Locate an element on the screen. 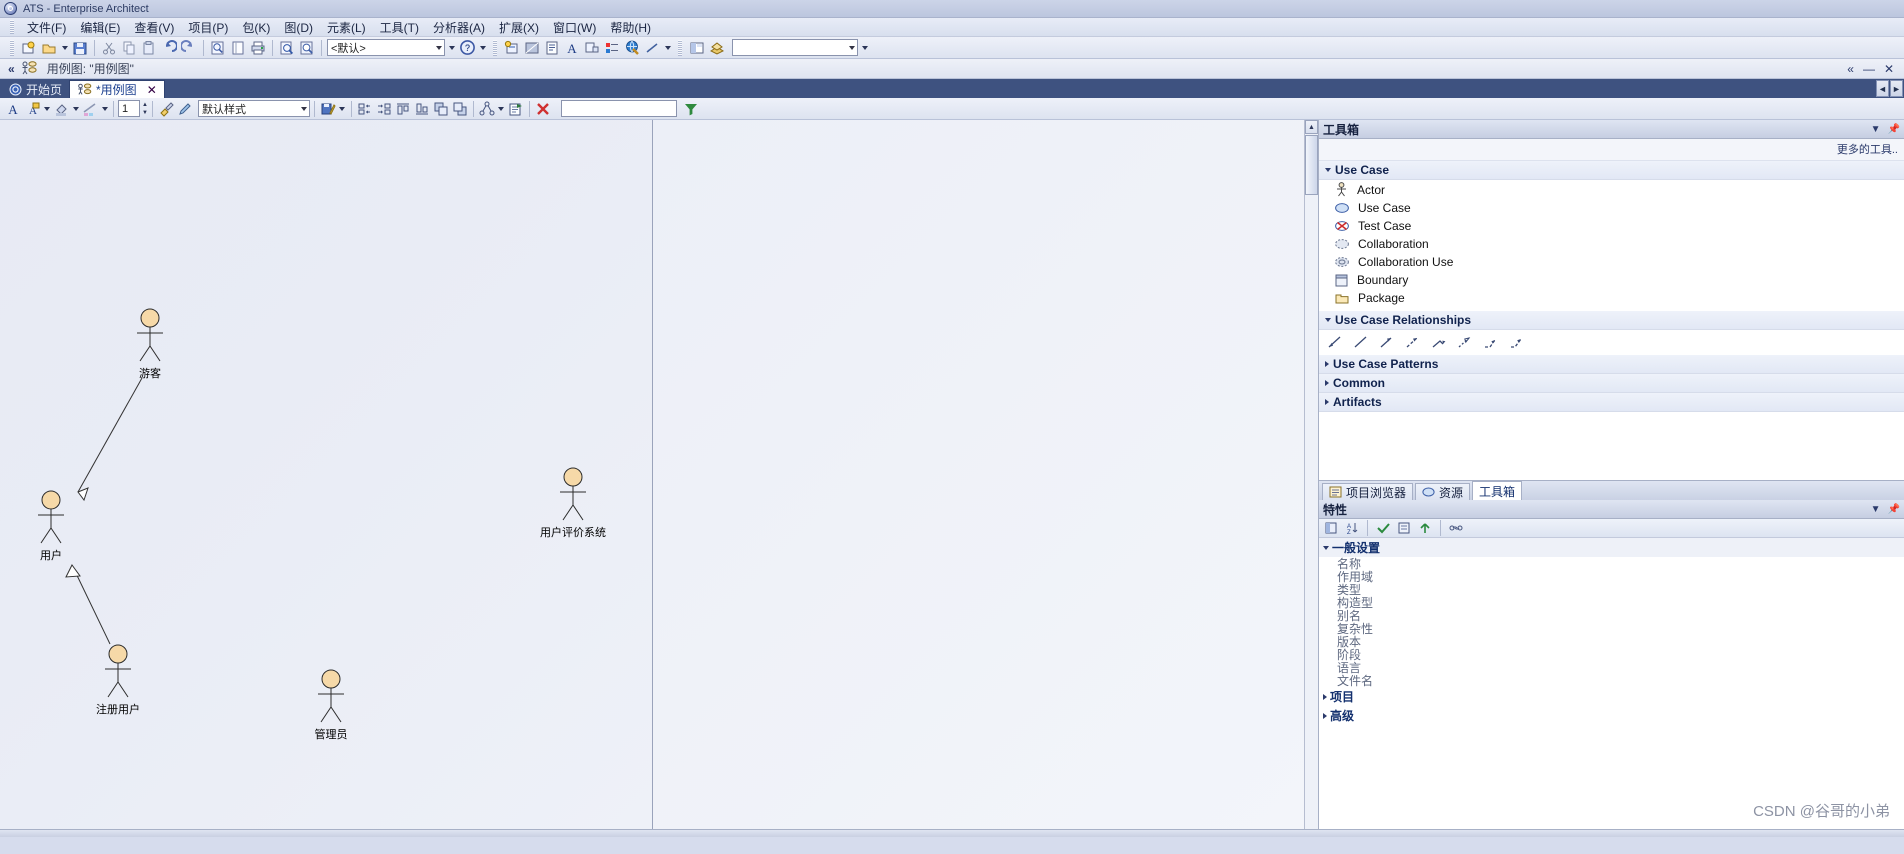  property-row-language: 语言 is located at coordinates (1611, 668).